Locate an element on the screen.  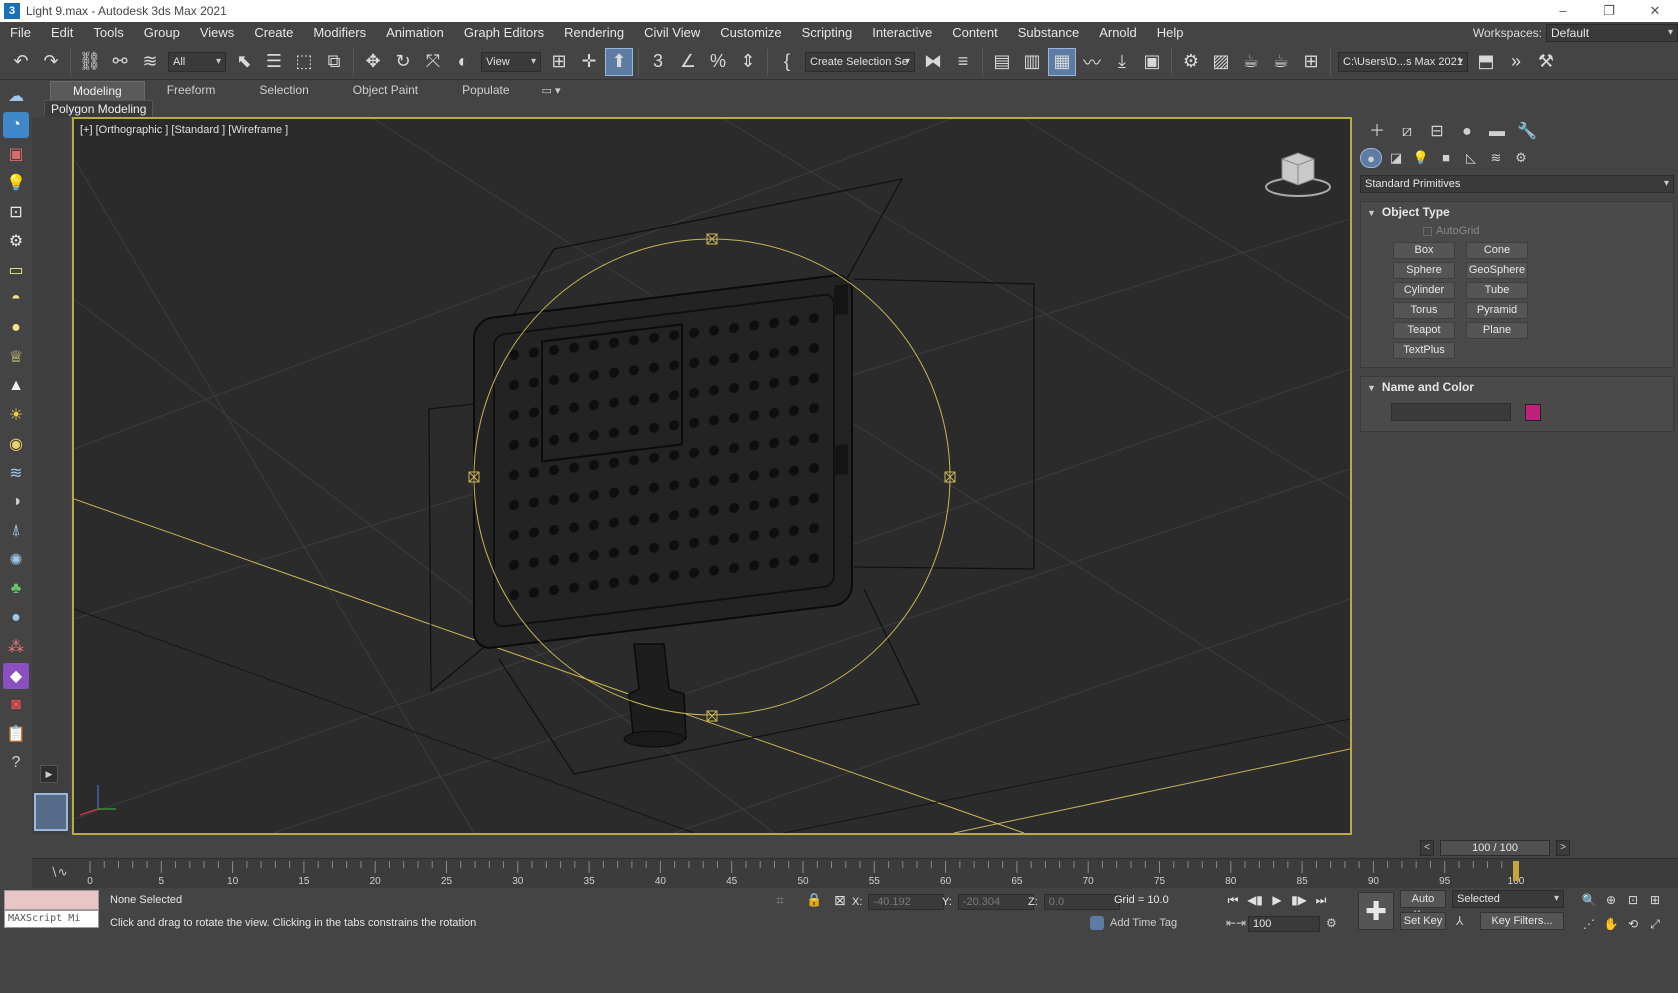
name-and-color-header: ▼ Name and Color is located at coordinates (1517, 387).